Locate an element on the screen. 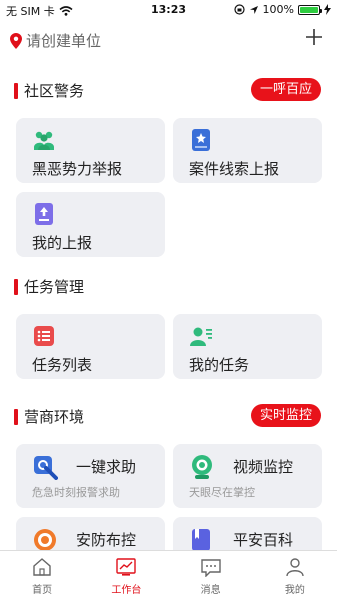 The image size is (337, 600). my-task-card: 我的任务 is located at coordinates (247, 346).